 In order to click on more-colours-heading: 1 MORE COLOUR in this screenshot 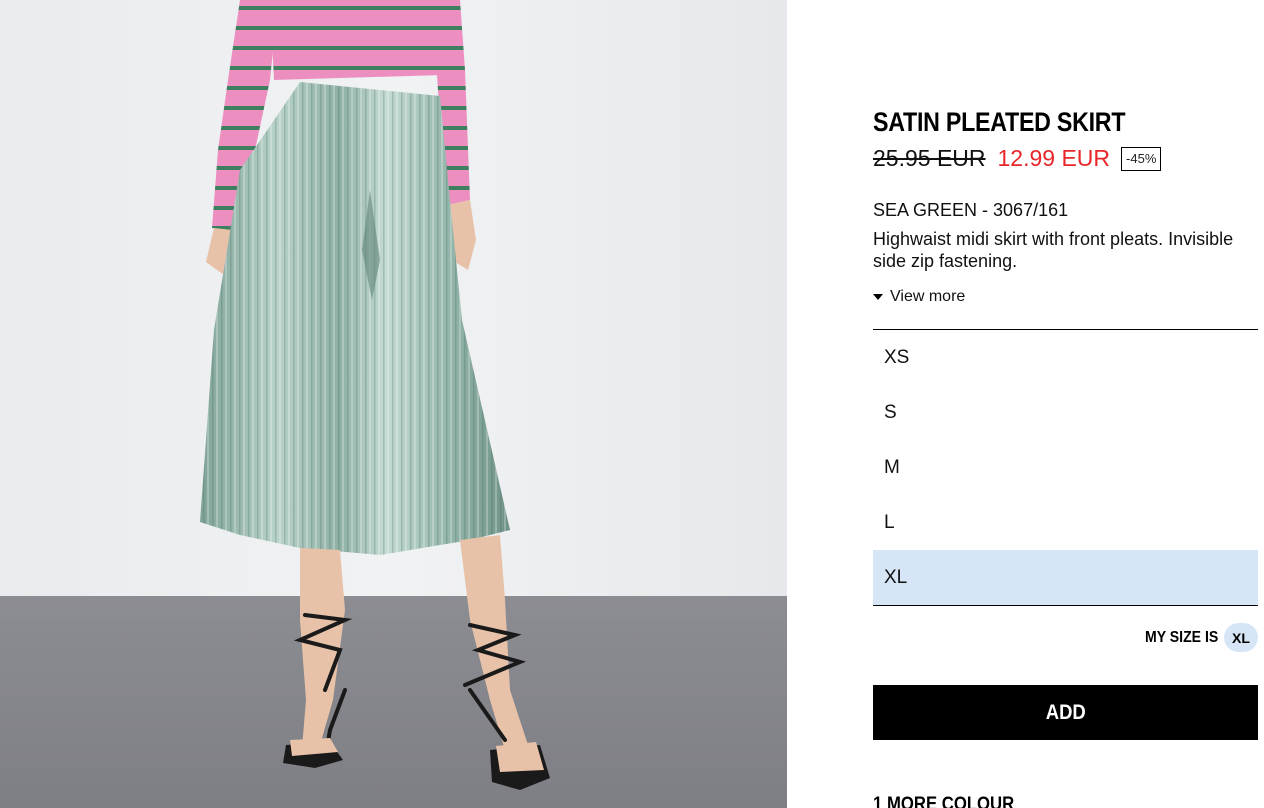, I will do `click(943, 801)`.